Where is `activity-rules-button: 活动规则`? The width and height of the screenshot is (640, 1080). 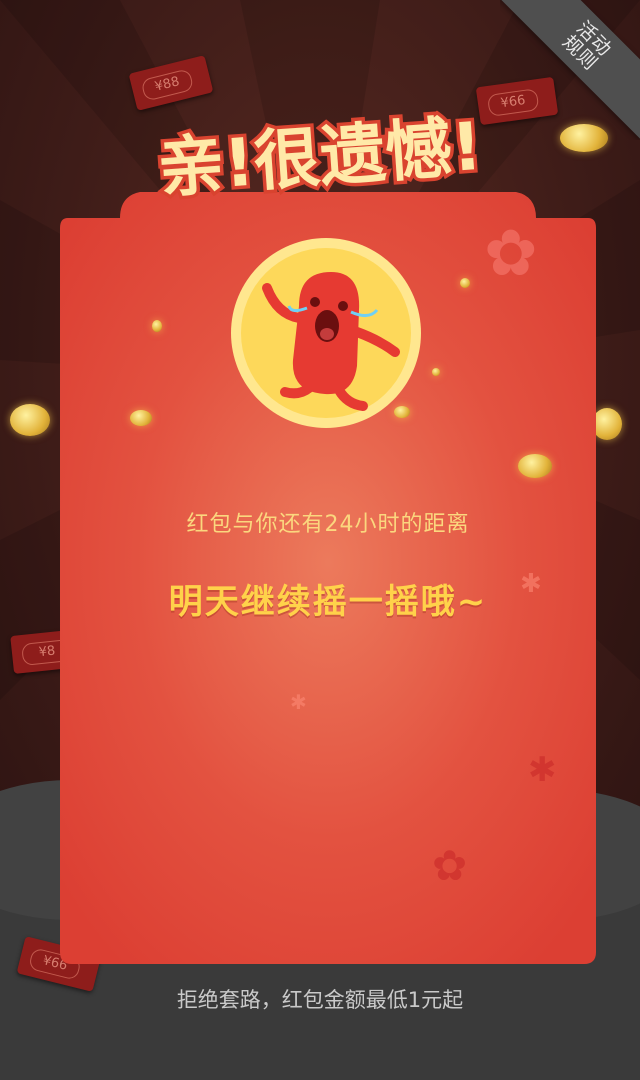 activity-rules-button: 活动规则 is located at coordinates (570, 70).